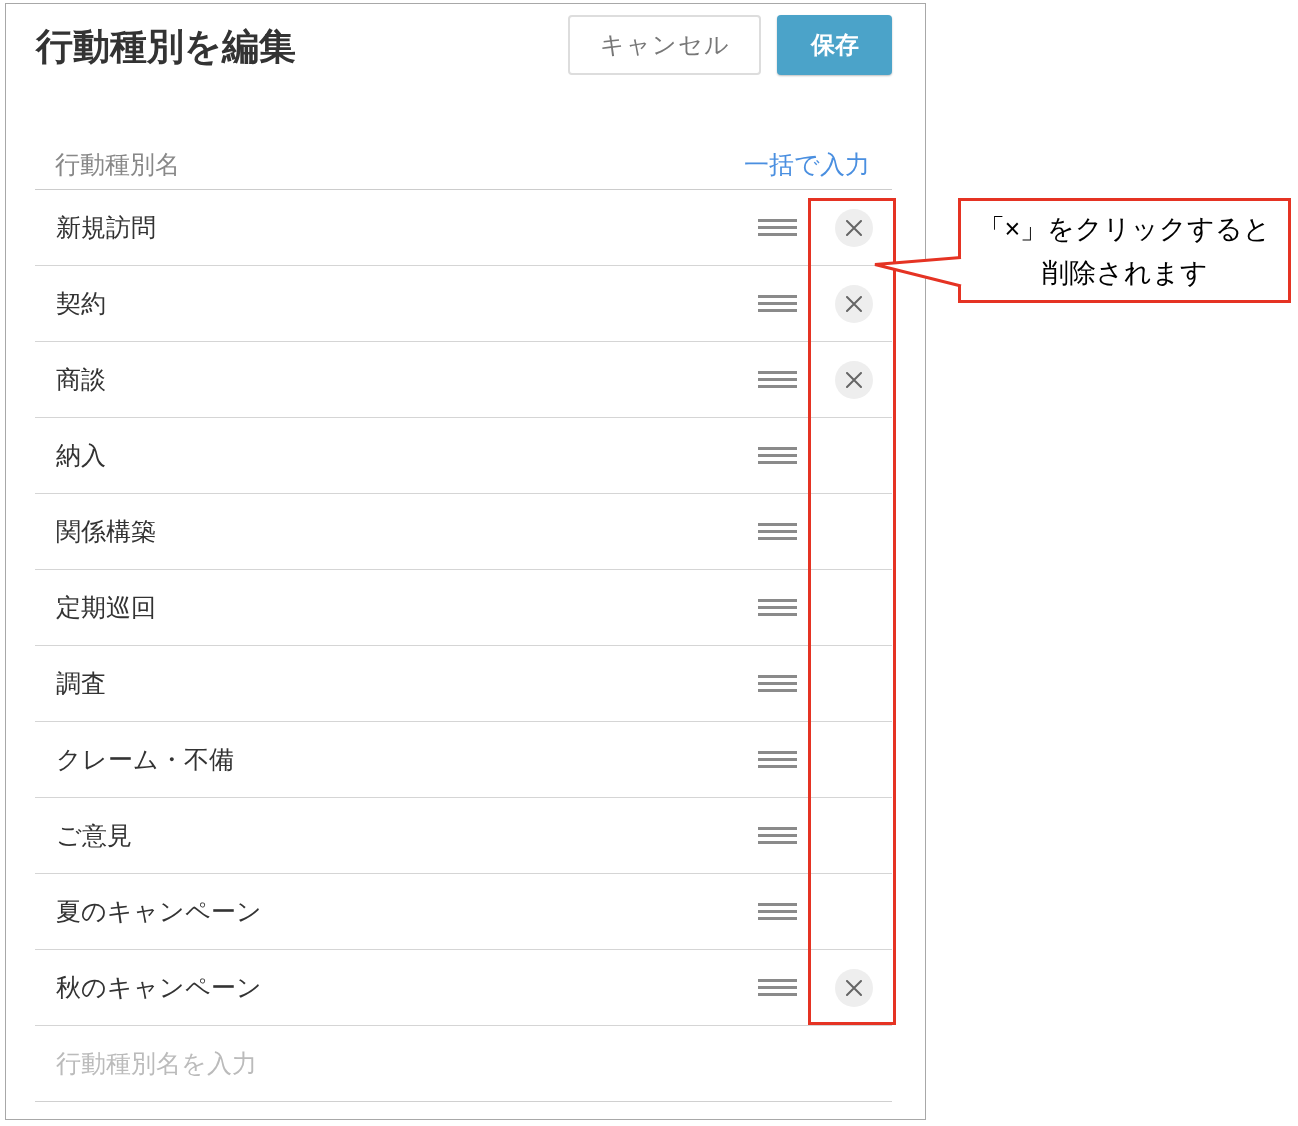 This screenshot has height=1126, width=1298. Describe the element at coordinates (94, 835) in the screenshot. I see `item-name: ご意見` at that location.